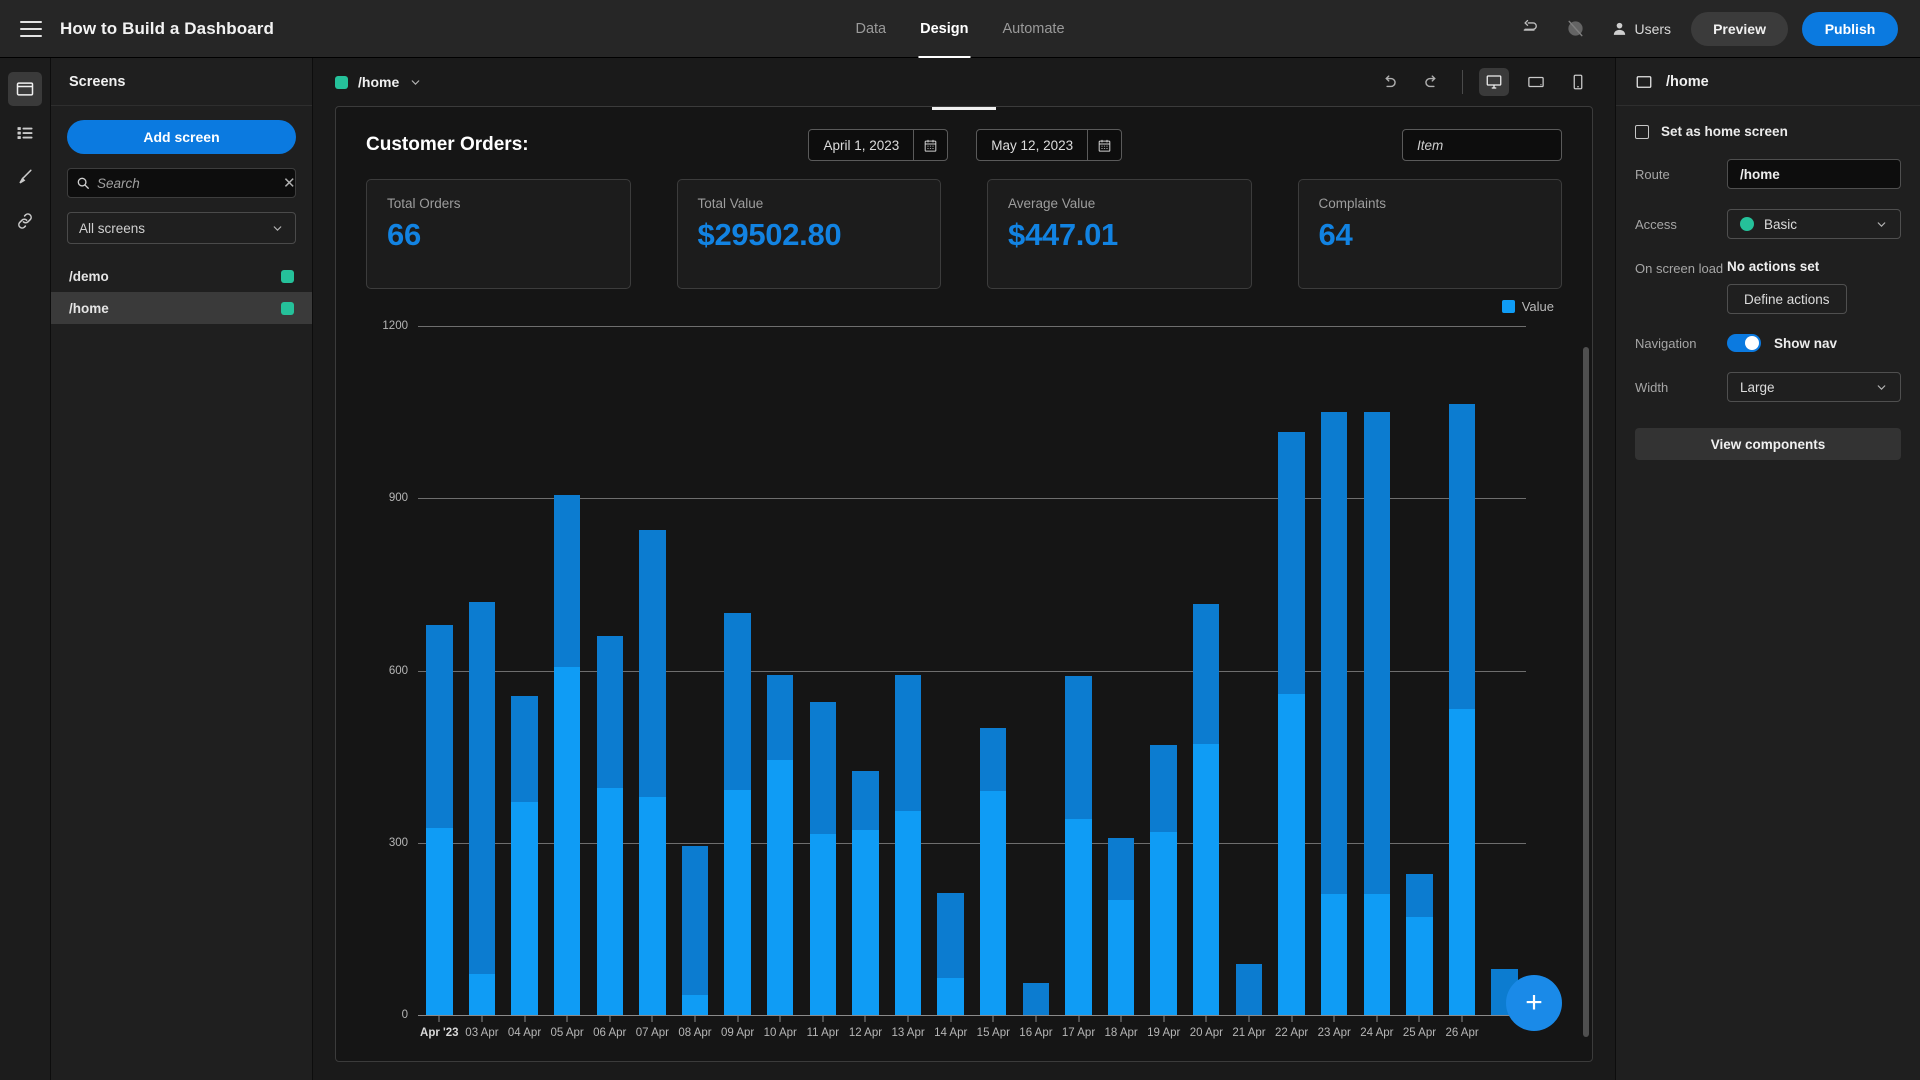 Image resolution: width=1920 pixels, height=1080 pixels. Describe the element at coordinates (25, 133) in the screenshot. I see `rail-data-list-icon` at that location.